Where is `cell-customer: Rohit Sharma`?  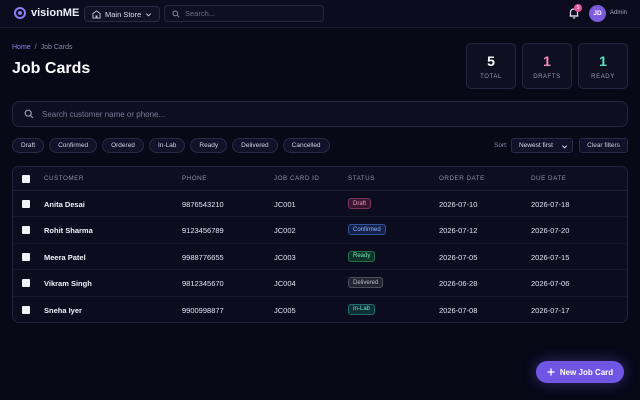
cell-customer: Rohit Sharma is located at coordinates (68, 231).